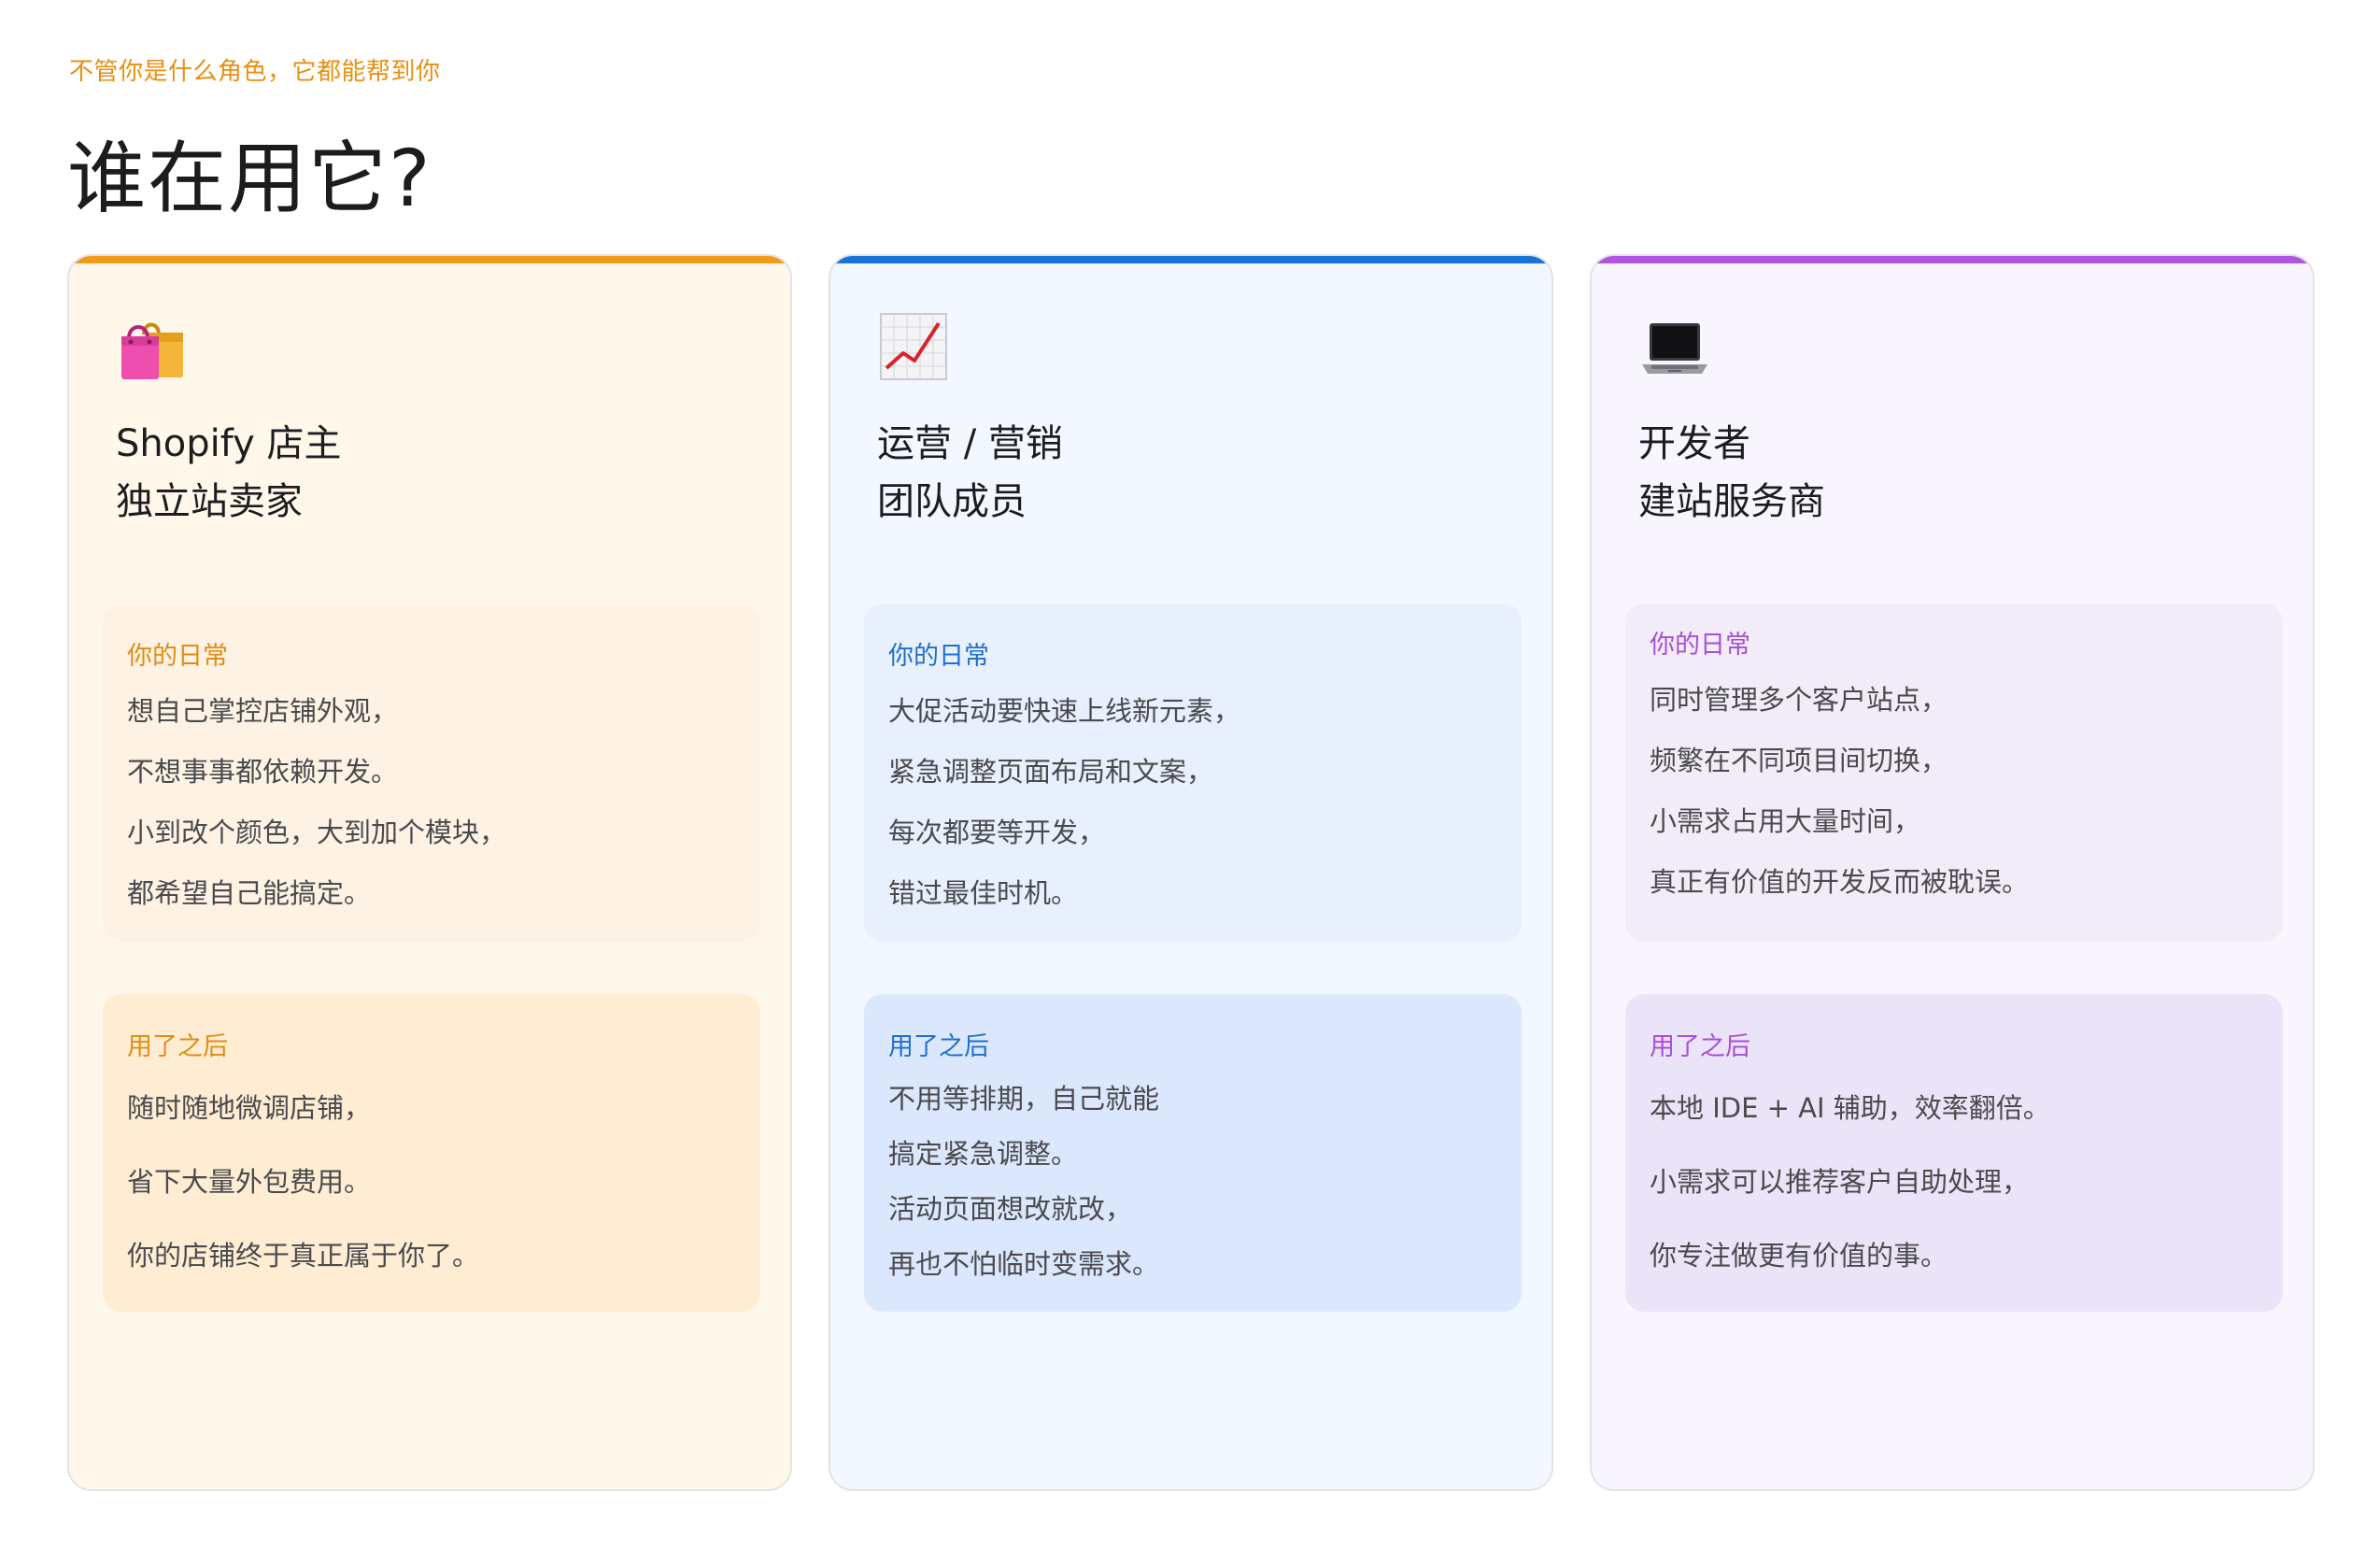 Image resolution: width=2380 pixels, height=1549 pixels. Describe the element at coordinates (1051, 772) in the screenshot. I see `daily-line: 紧急调整页面布局和文案，` at that location.